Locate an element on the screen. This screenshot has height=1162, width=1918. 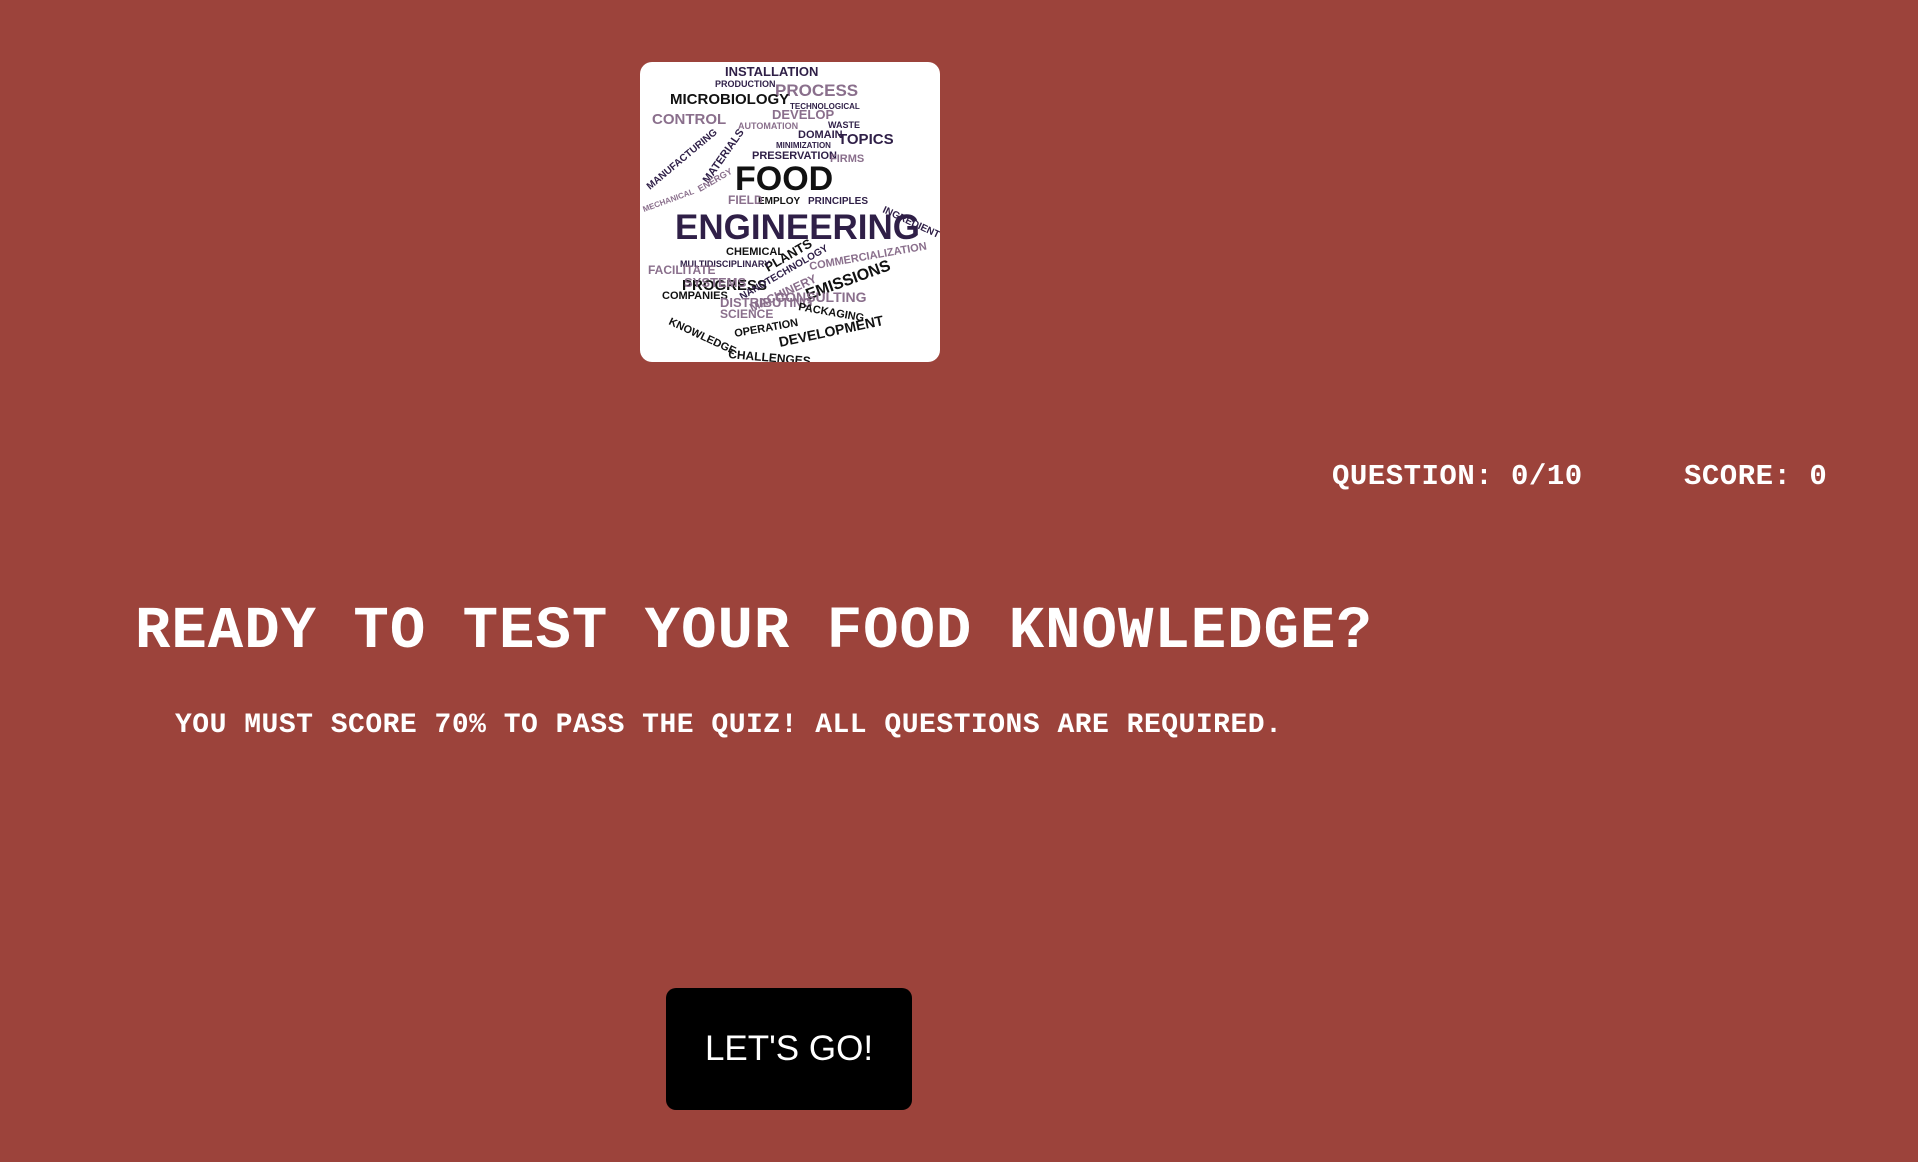
quiz-heading: READY TO TEST YOUR FOOD KNOWLEDGE? is located at coordinates (754, 631).